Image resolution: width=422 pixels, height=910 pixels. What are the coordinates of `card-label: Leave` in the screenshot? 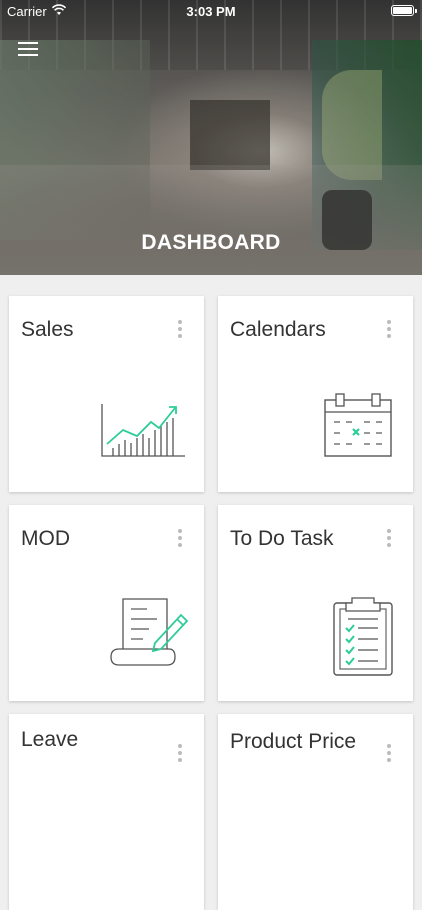 It's located at (50, 739).